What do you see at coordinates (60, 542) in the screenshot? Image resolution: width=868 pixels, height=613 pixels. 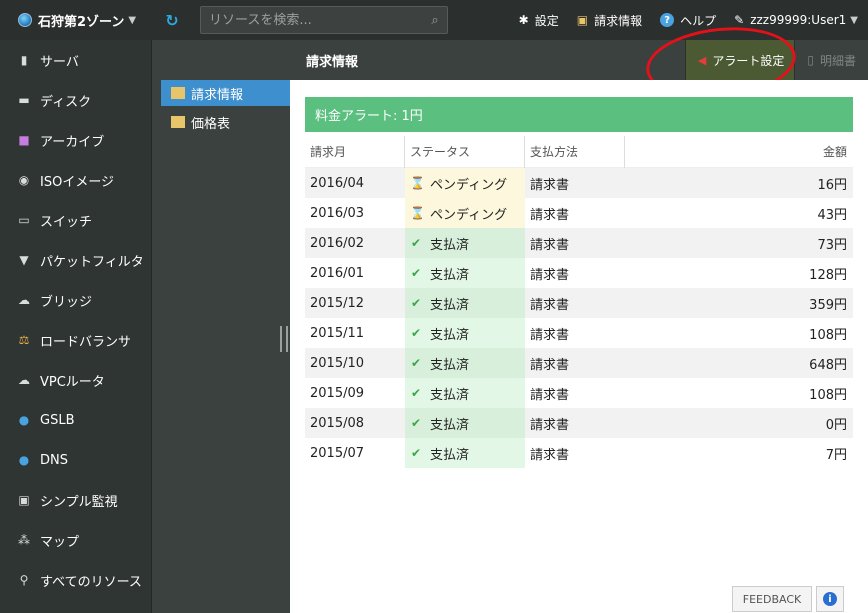 I see `sidebar-item-label: マップ` at bounding box center [60, 542].